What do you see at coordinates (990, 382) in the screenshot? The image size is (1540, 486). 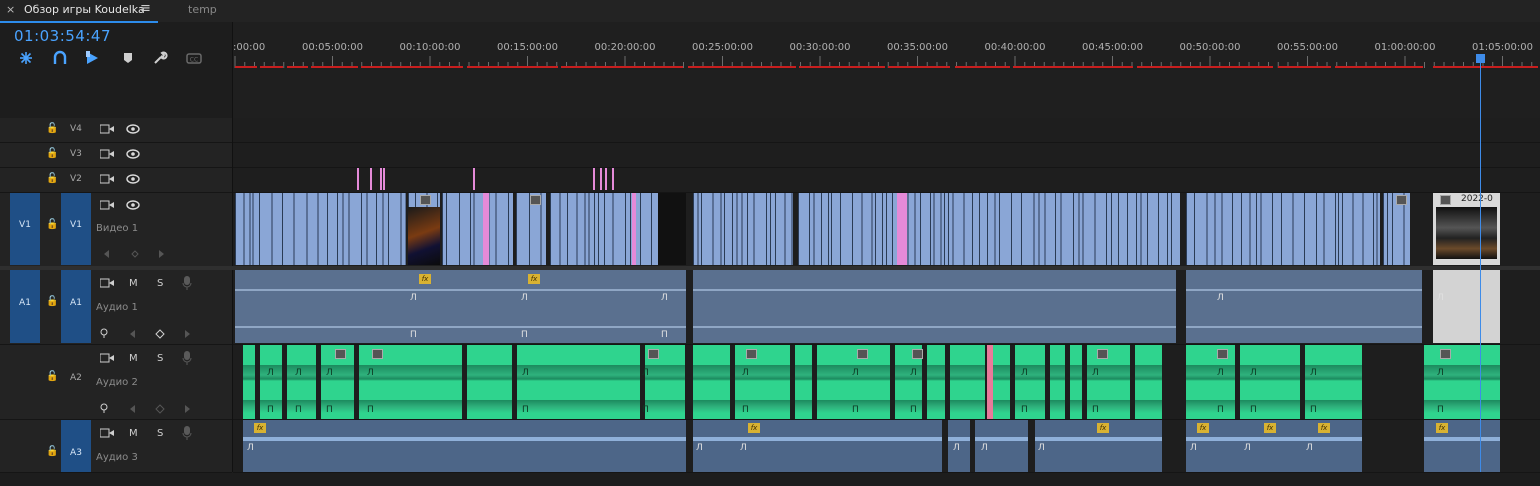 I see `audio-pink-segment` at bounding box center [990, 382].